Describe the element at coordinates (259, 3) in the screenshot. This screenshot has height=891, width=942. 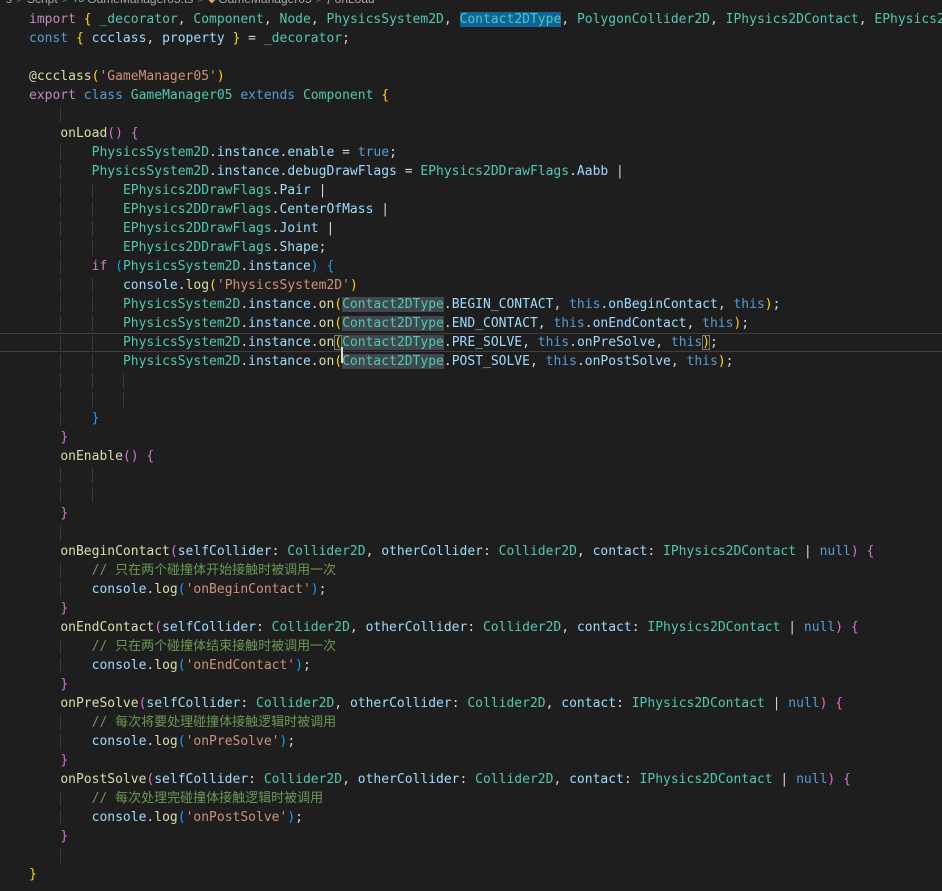
I see `breadcrumb-item: ◆GameManager05` at that location.